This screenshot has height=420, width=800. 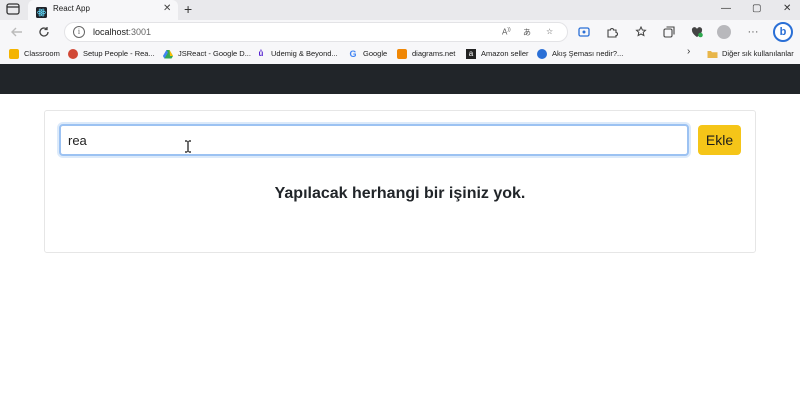 I want to click on read-aloud-icon: A)), so click(x=506, y=32).